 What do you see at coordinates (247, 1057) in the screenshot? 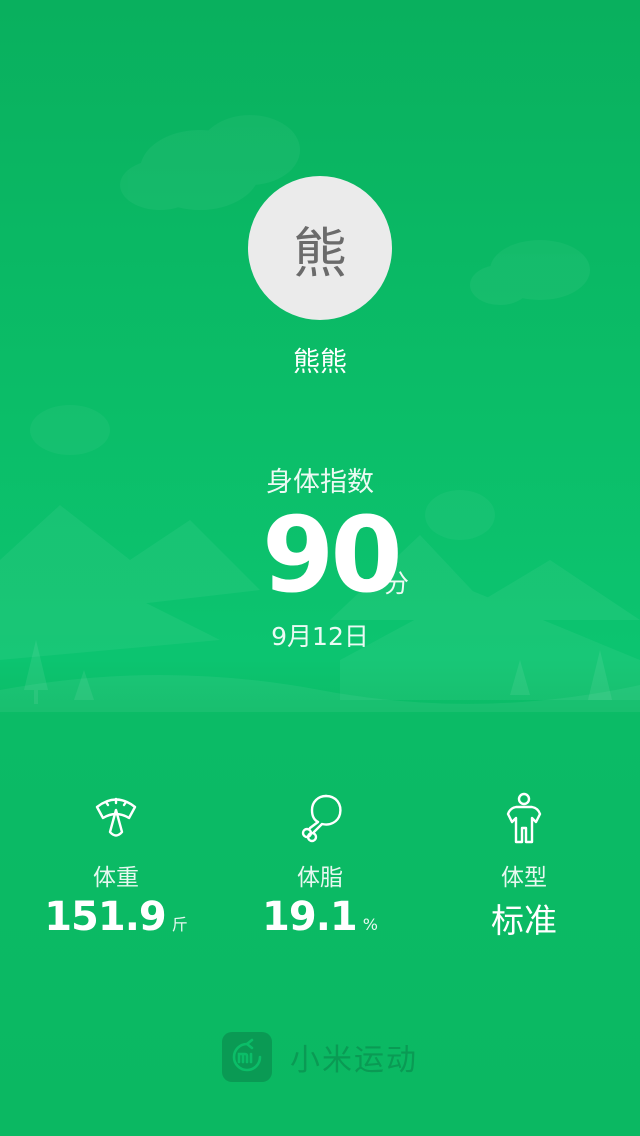
I see `mi-logo-icon` at bounding box center [247, 1057].